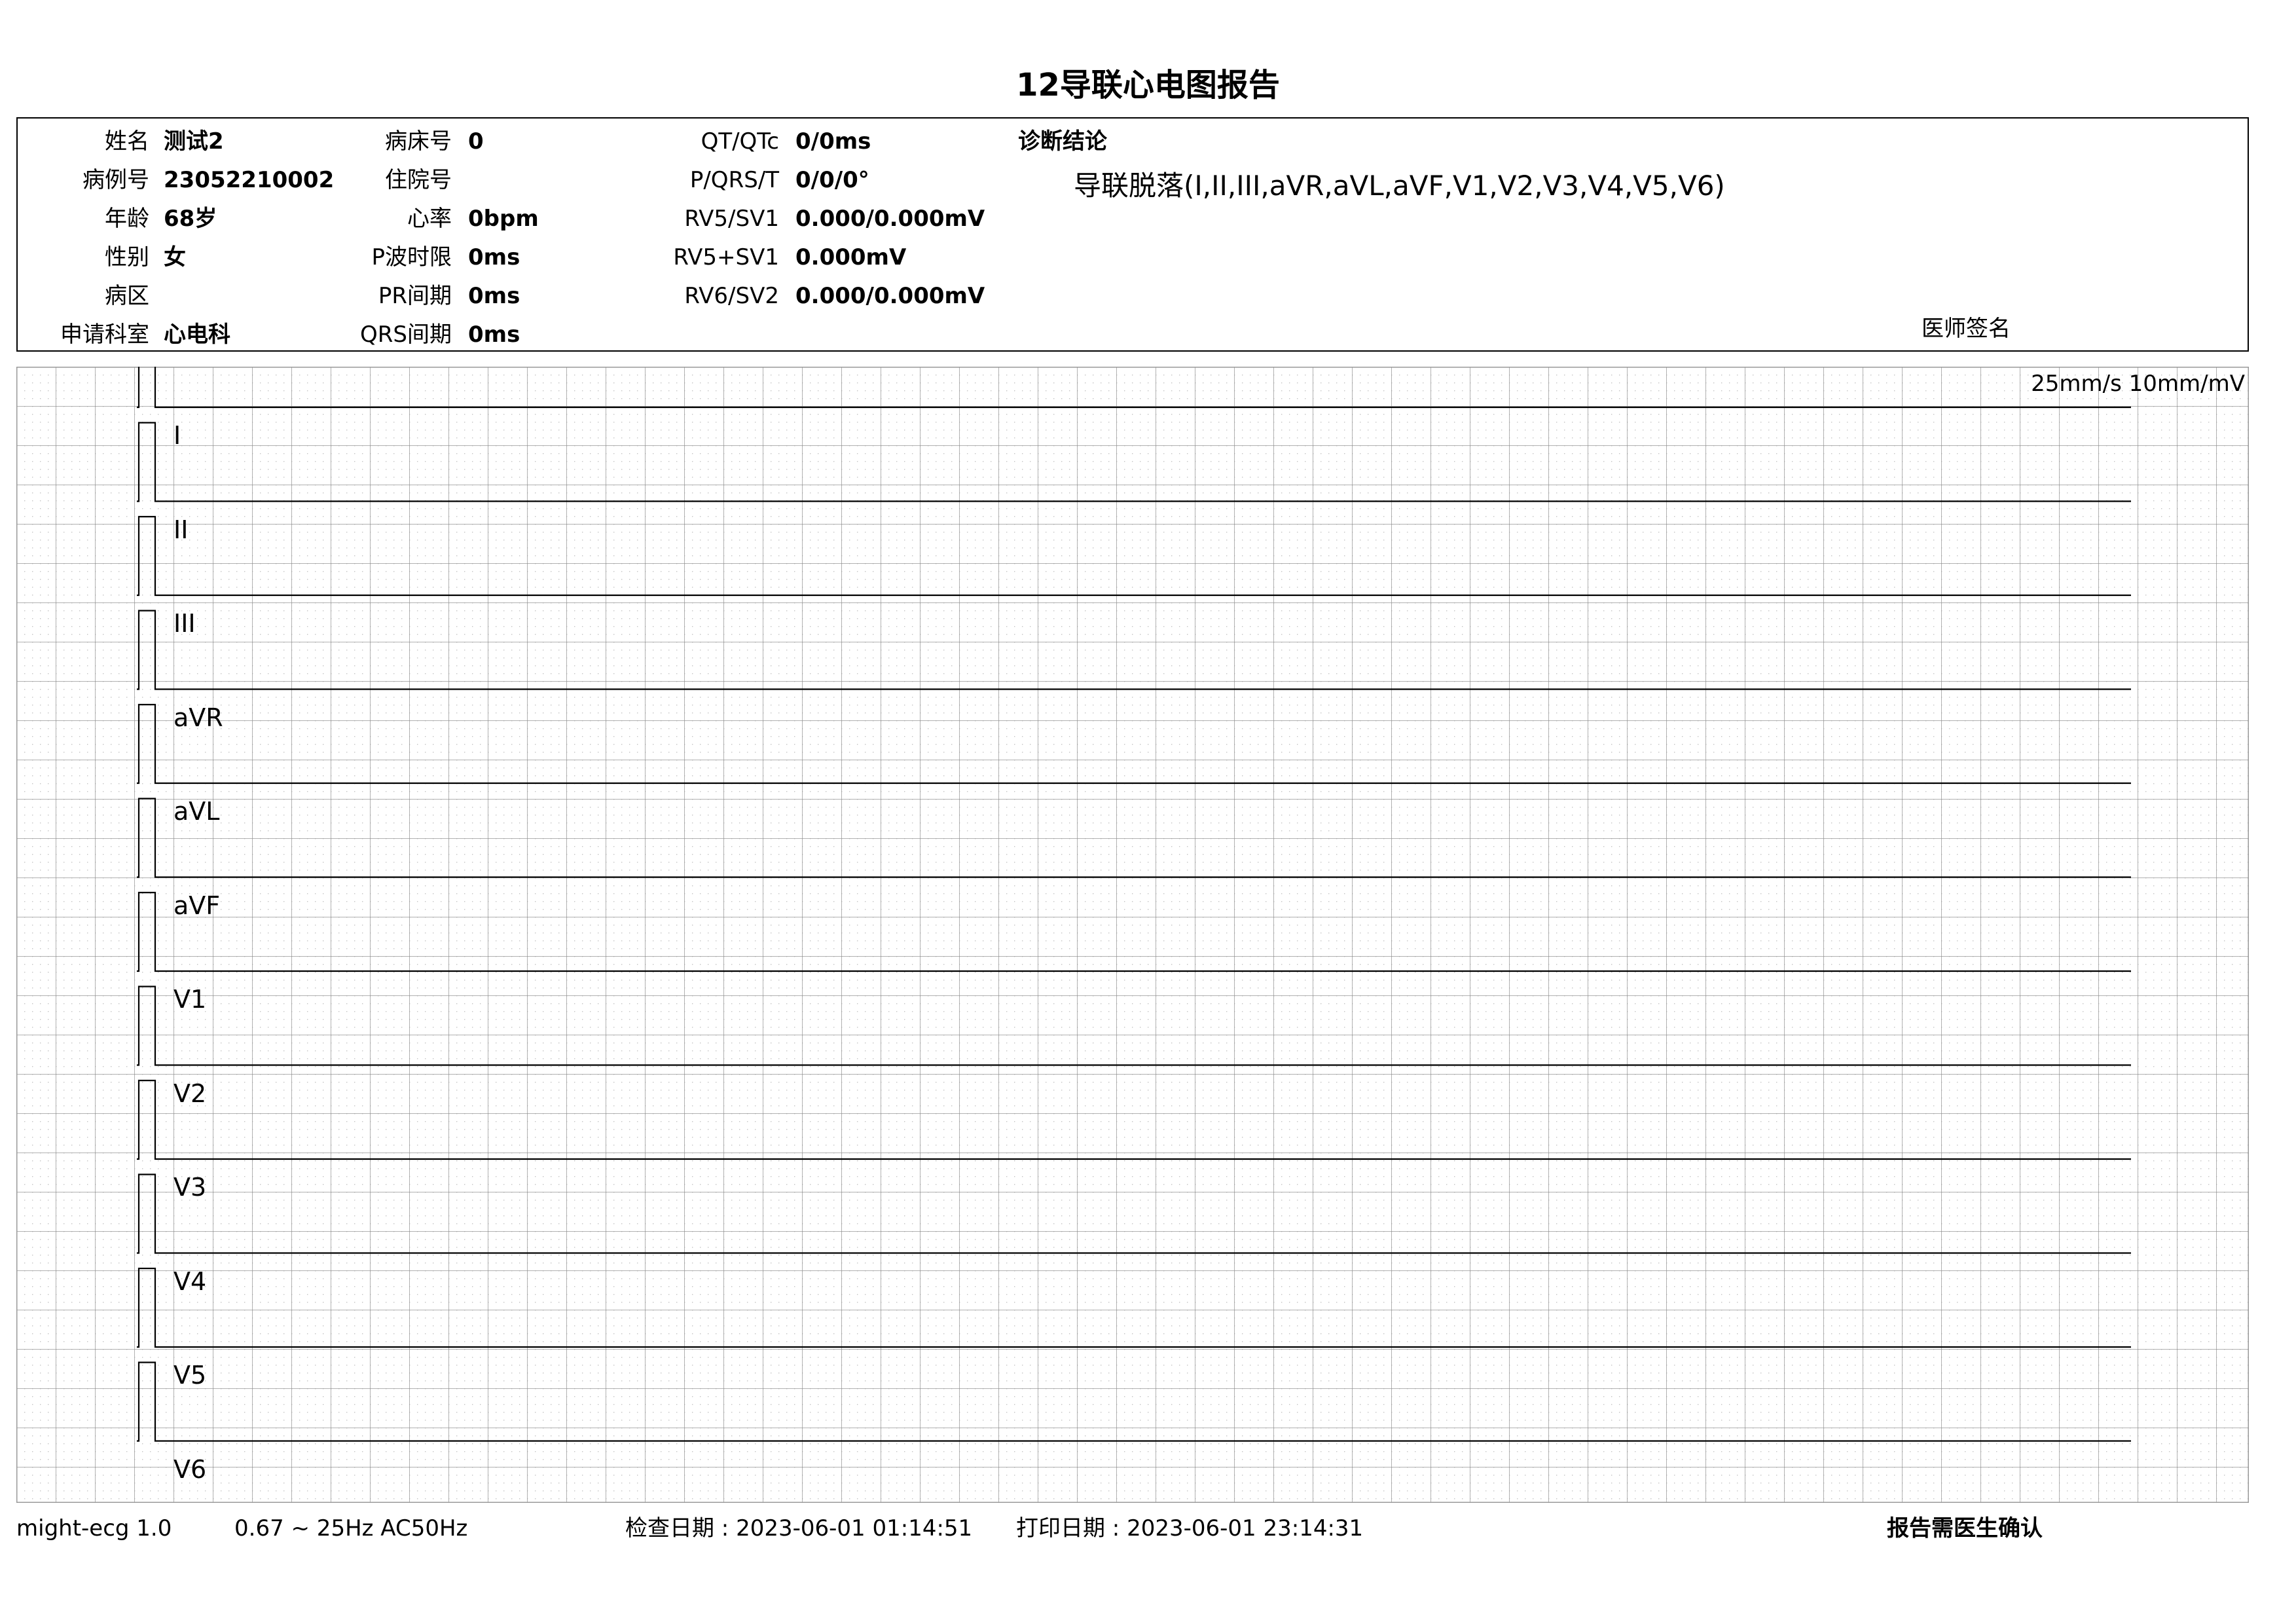 Image resolution: width=2296 pixels, height=1624 pixels. I want to click on axis-label: P/QRS/T, so click(734, 180).